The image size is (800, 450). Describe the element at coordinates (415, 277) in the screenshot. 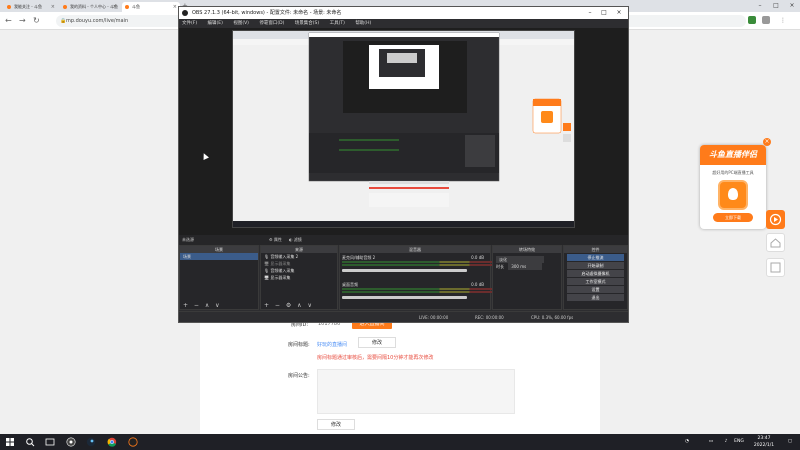

I see `mixer-dock: 混音器 麦克风/辅助音频 2 0.0 dB 桌面音频 0.0 dB` at that location.